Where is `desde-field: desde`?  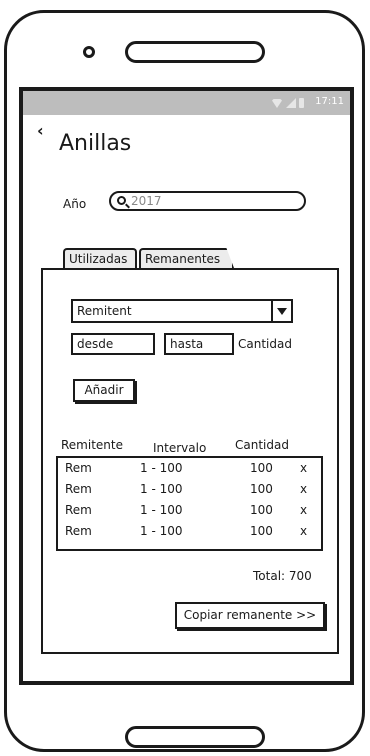
desde-field: desde is located at coordinates (113, 344).